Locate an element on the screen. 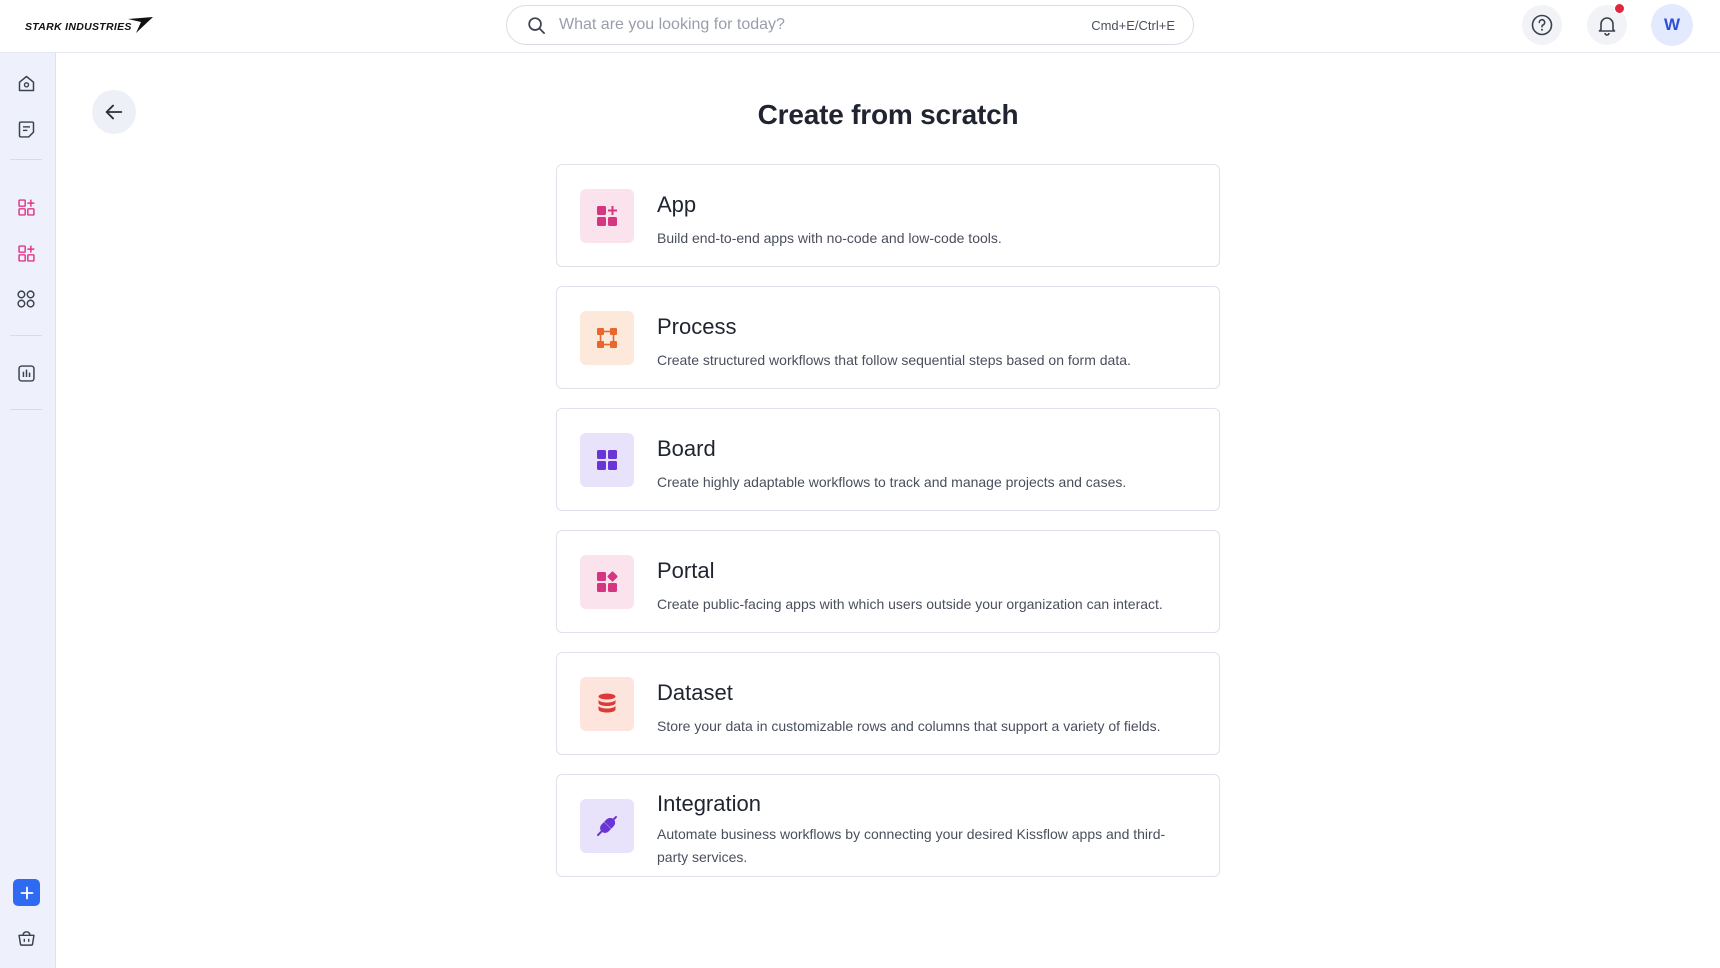 This screenshot has height=968, width=1720. notes-icon is located at coordinates (26, 129).